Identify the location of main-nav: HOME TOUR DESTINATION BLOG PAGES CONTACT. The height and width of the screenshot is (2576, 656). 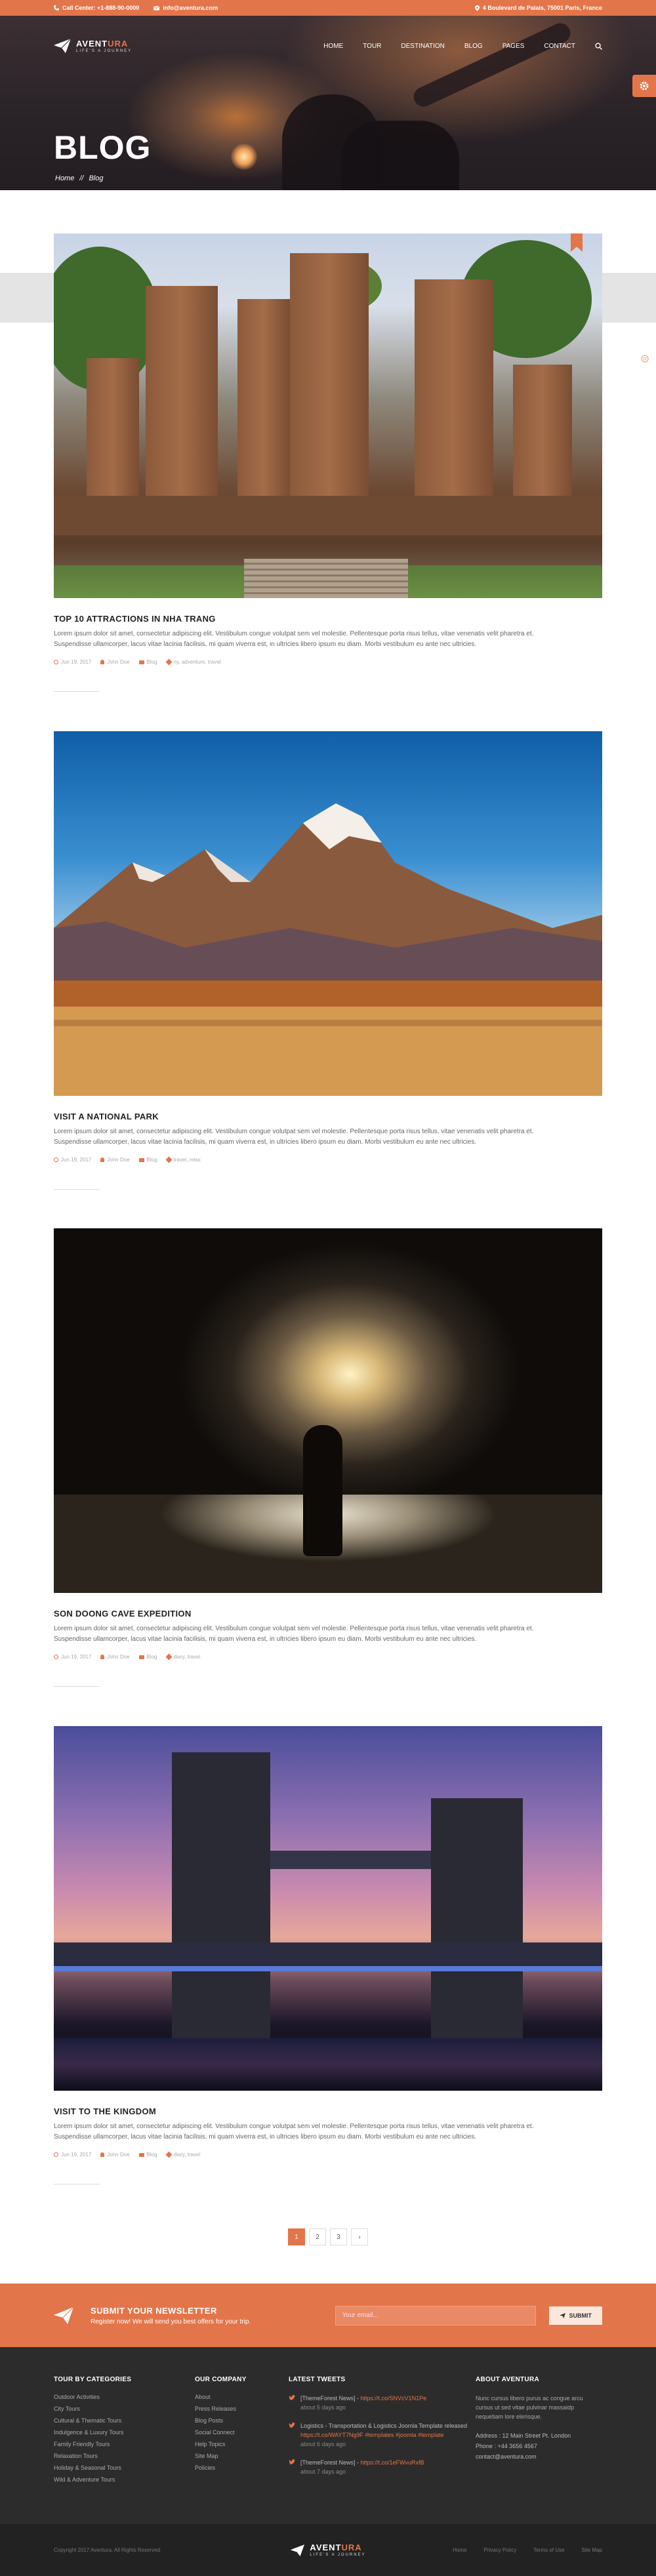
(462, 46).